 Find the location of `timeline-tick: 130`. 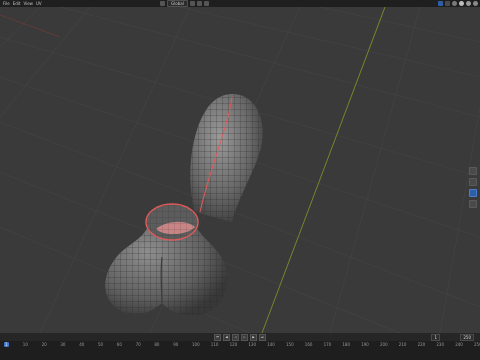

timeline-tick: 130 is located at coordinates (252, 344).